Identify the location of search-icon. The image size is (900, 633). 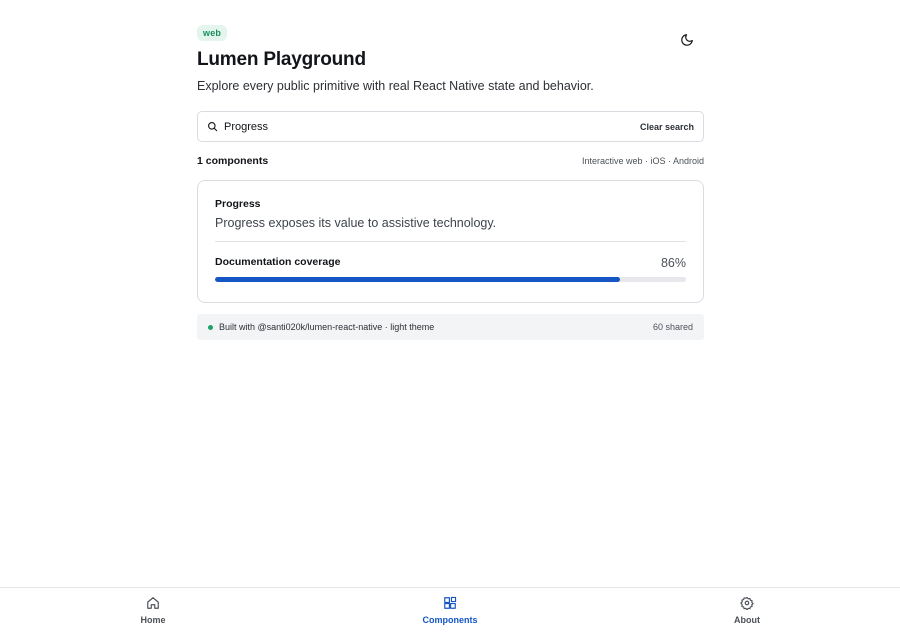
(213, 127).